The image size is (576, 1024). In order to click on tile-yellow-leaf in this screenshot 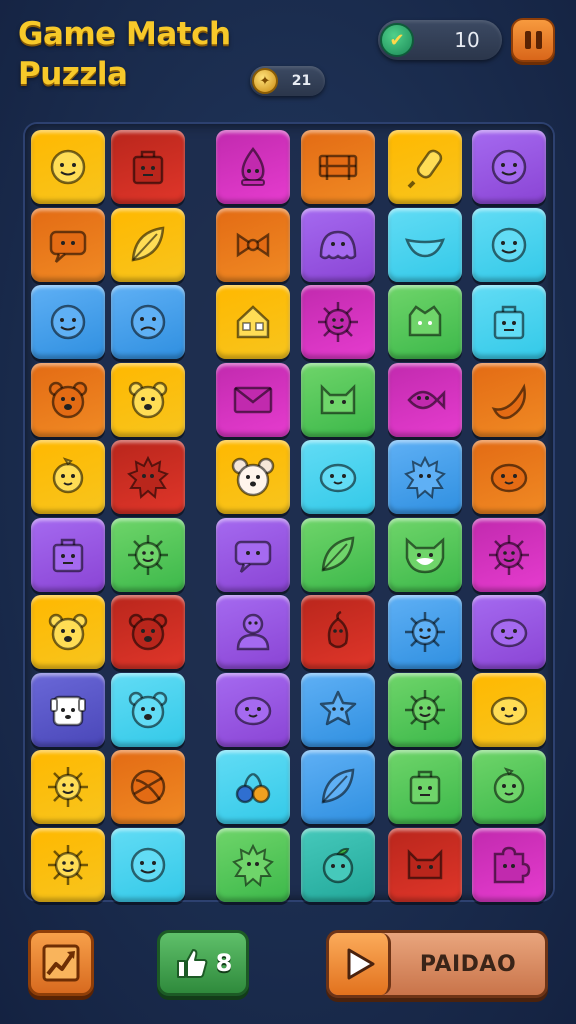, I will do `click(148, 244)`.